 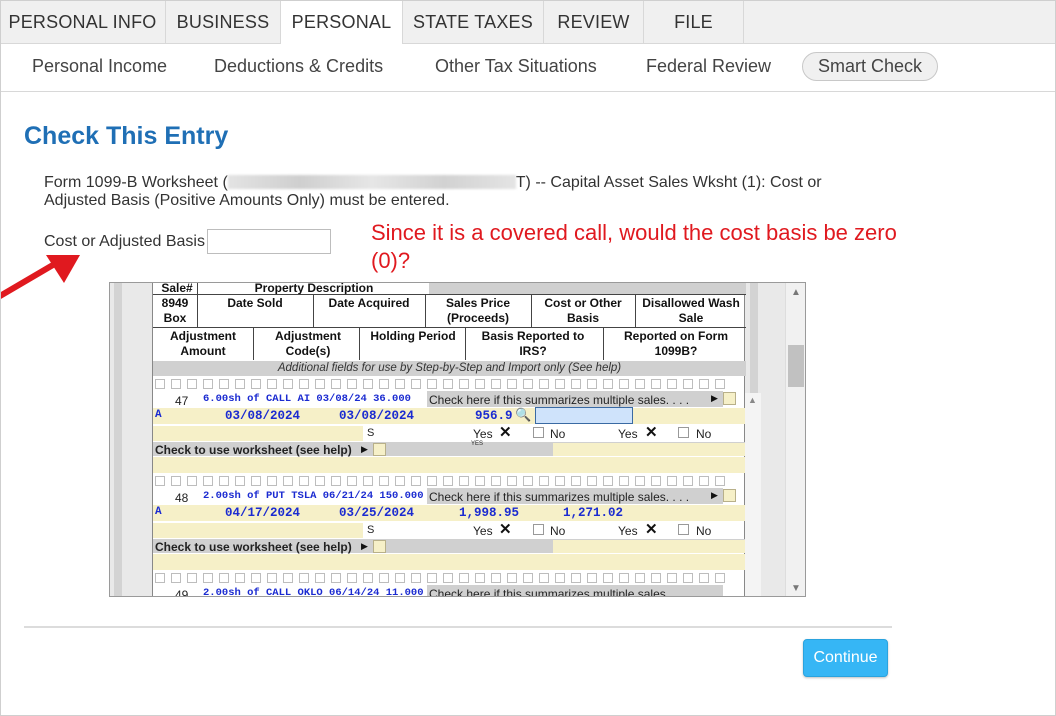 What do you see at coordinates (313, 592) in the screenshot?
I see `row-49-description: 2.00sh of CALL OKLO 06/14/24 11.000` at bounding box center [313, 592].